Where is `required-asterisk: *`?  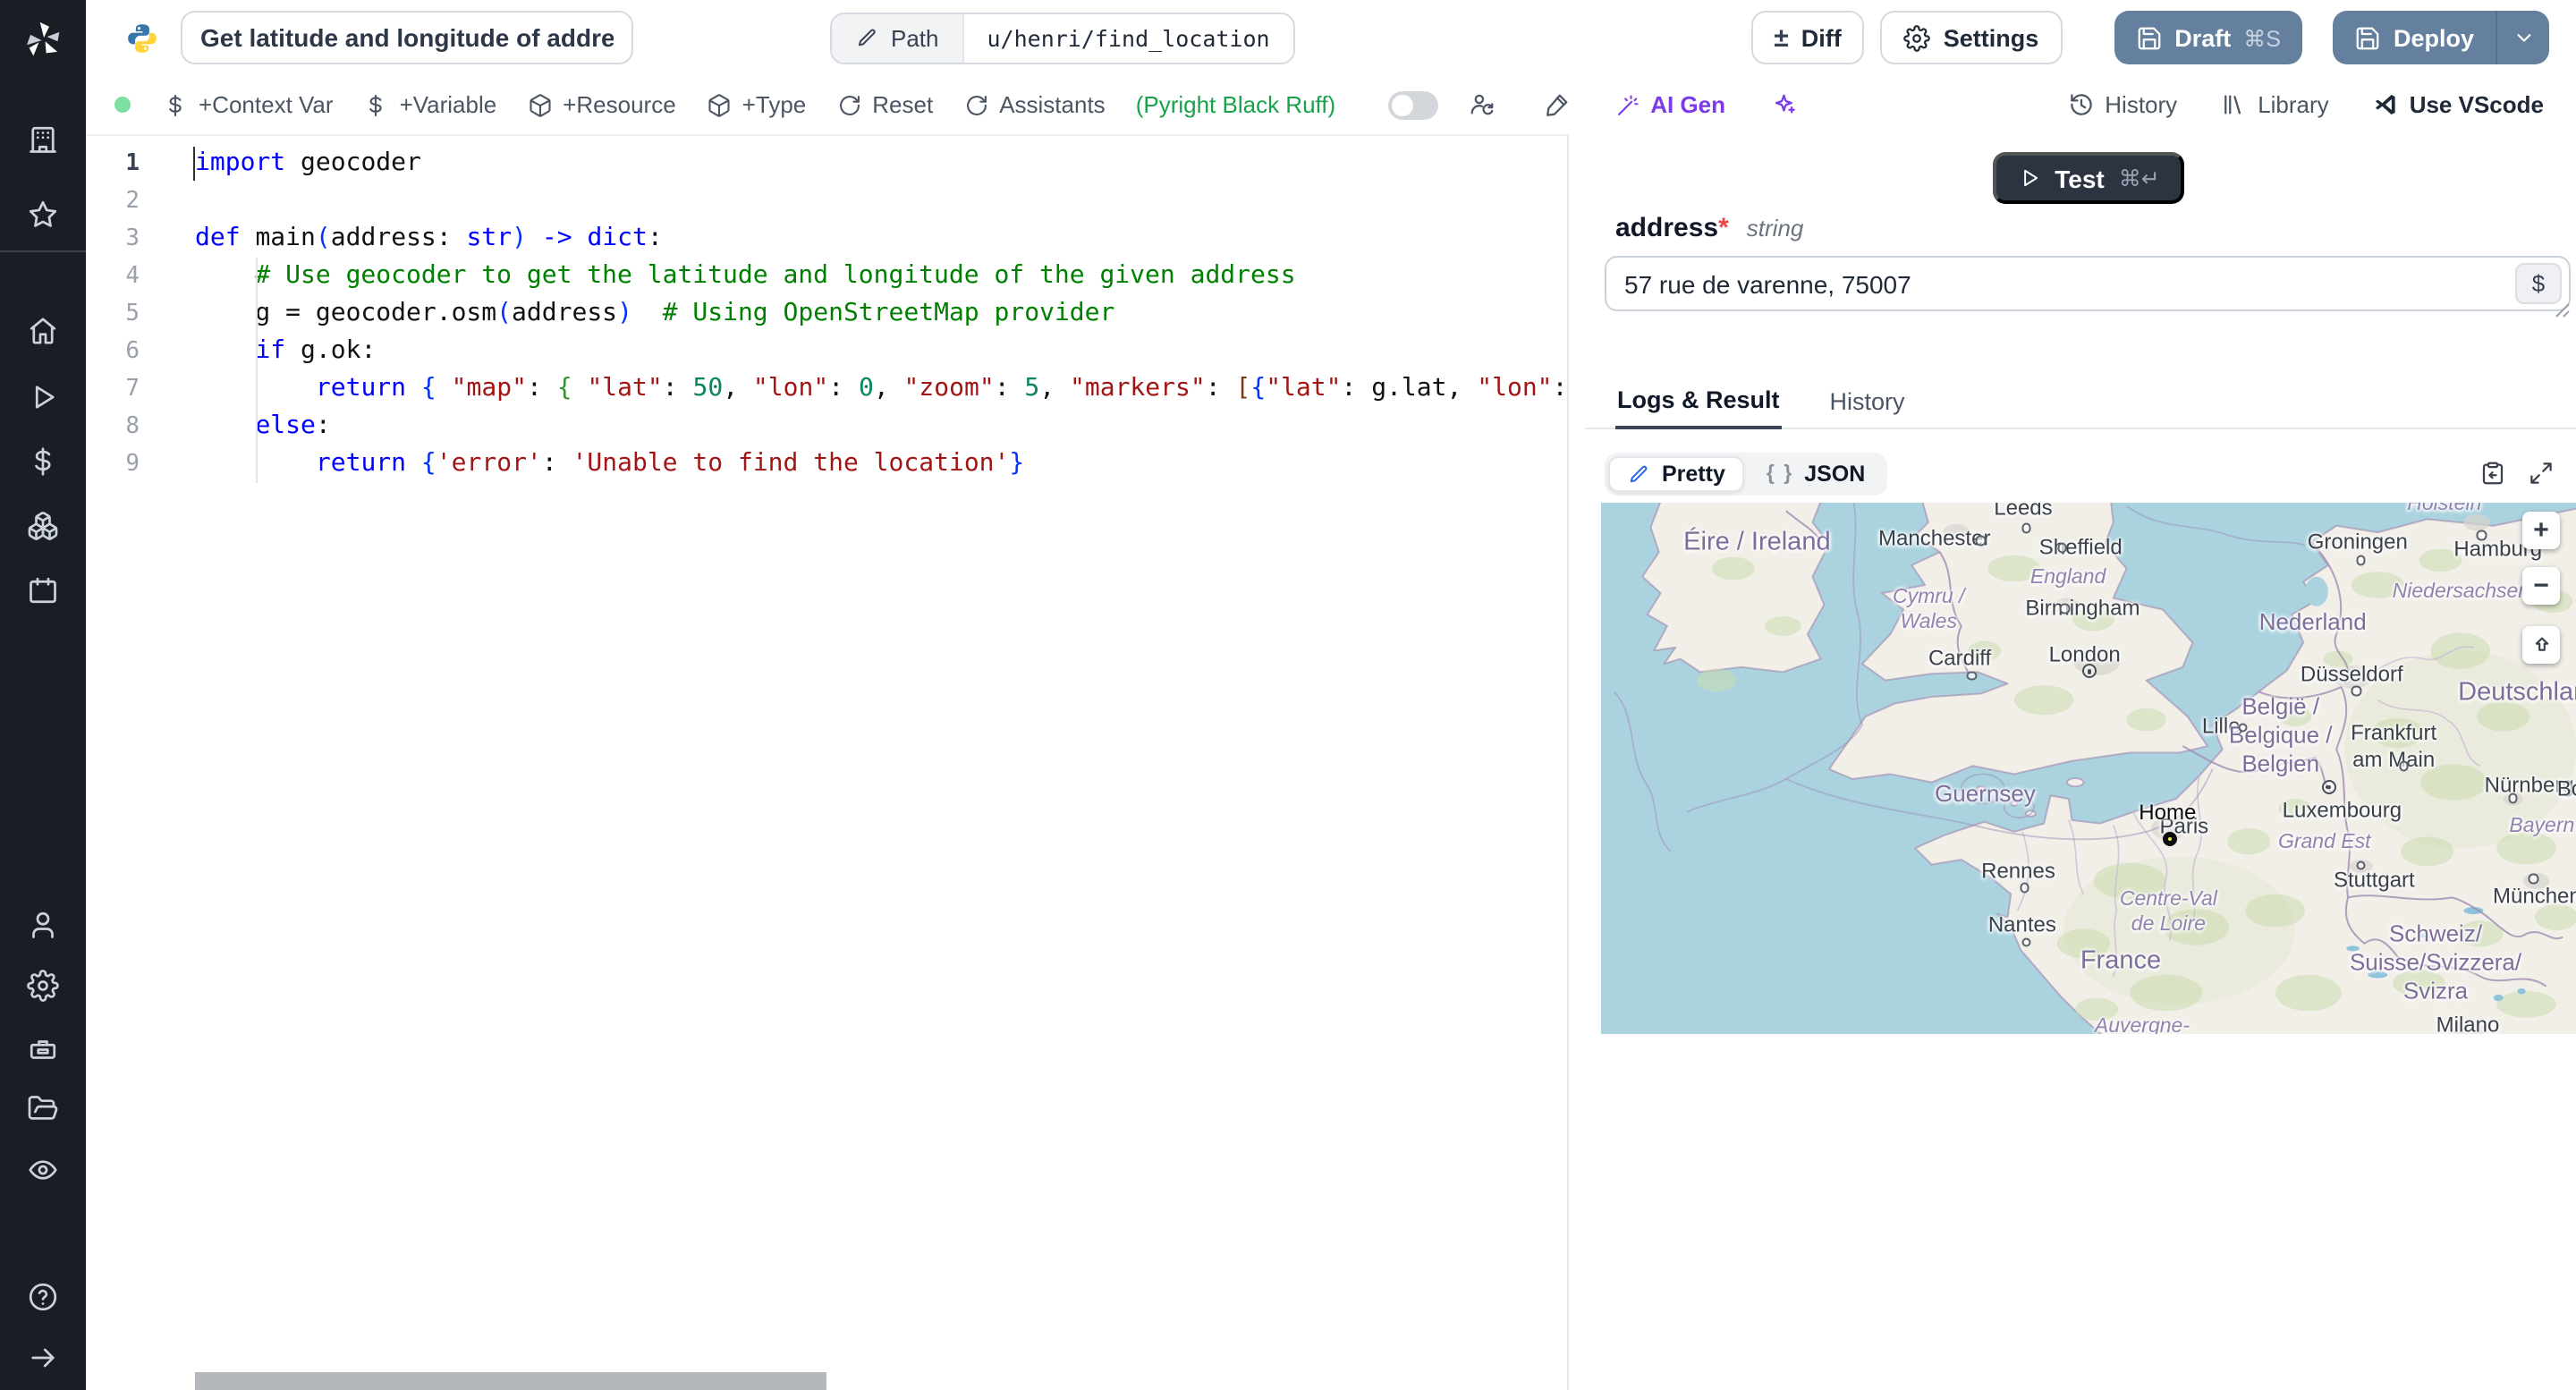 required-asterisk: * is located at coordinates (1723, 228).